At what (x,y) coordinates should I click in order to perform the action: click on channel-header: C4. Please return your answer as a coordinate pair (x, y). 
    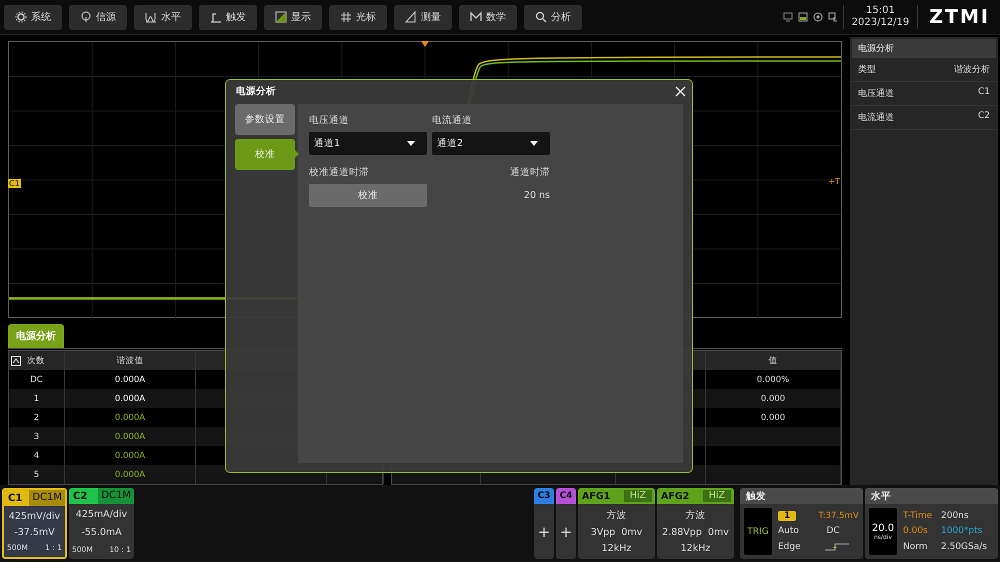
    Looking at the image, I should click on (566, 496).